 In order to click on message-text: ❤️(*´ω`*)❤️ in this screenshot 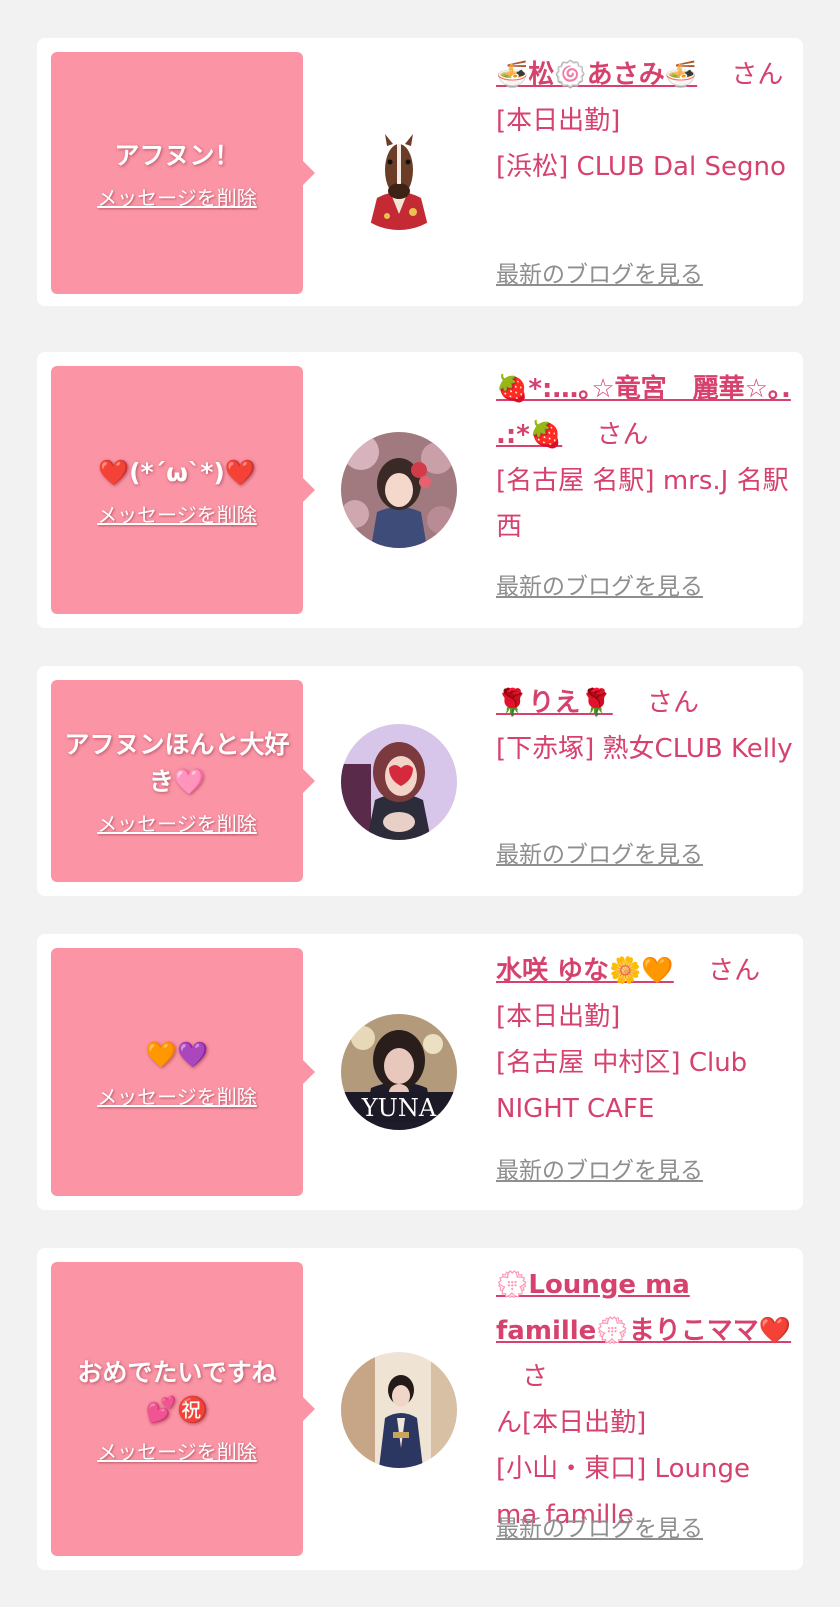, I will do `click(177, 472)`.